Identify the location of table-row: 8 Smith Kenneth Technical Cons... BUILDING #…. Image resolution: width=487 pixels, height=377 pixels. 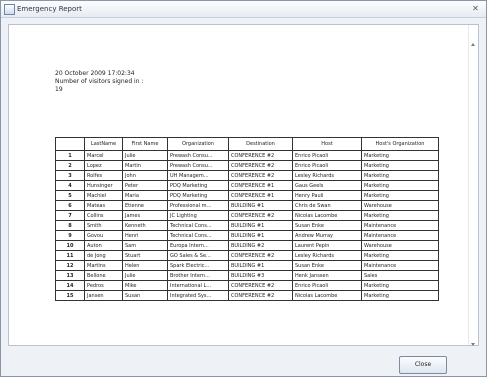
(247, 225).